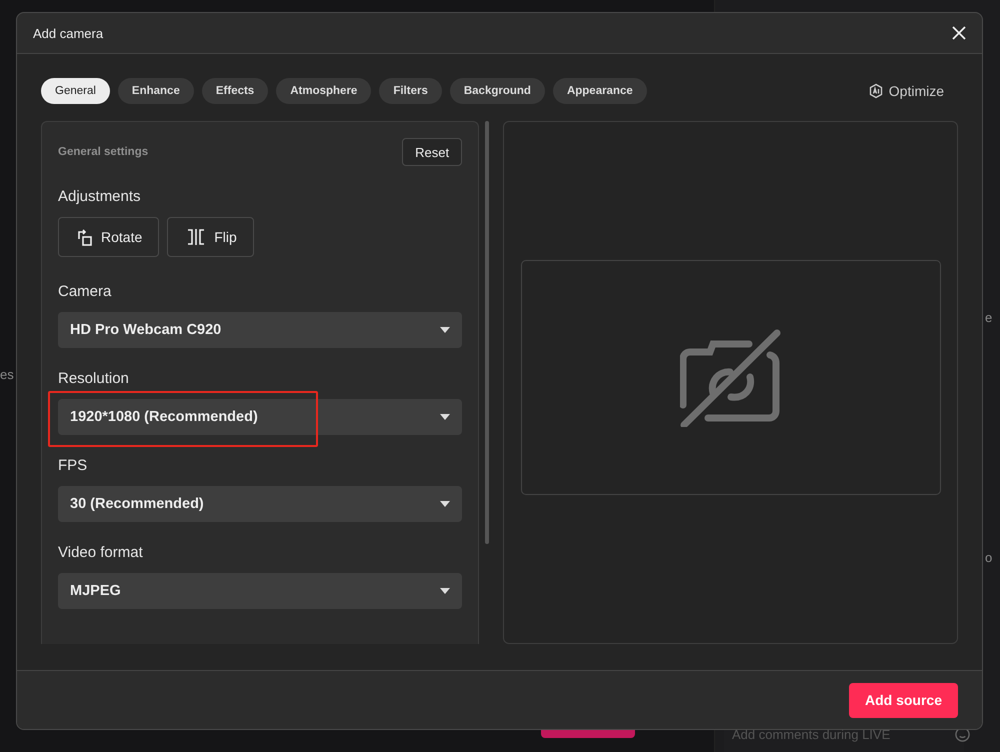  Describe the element at coordinates (101, 552) in the screenshot. I see `field-label: Video format` at that location.